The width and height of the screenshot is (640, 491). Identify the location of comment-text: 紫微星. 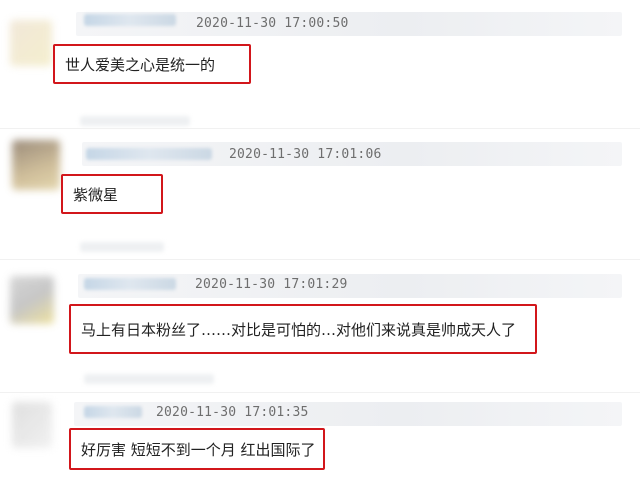
(96, 194).